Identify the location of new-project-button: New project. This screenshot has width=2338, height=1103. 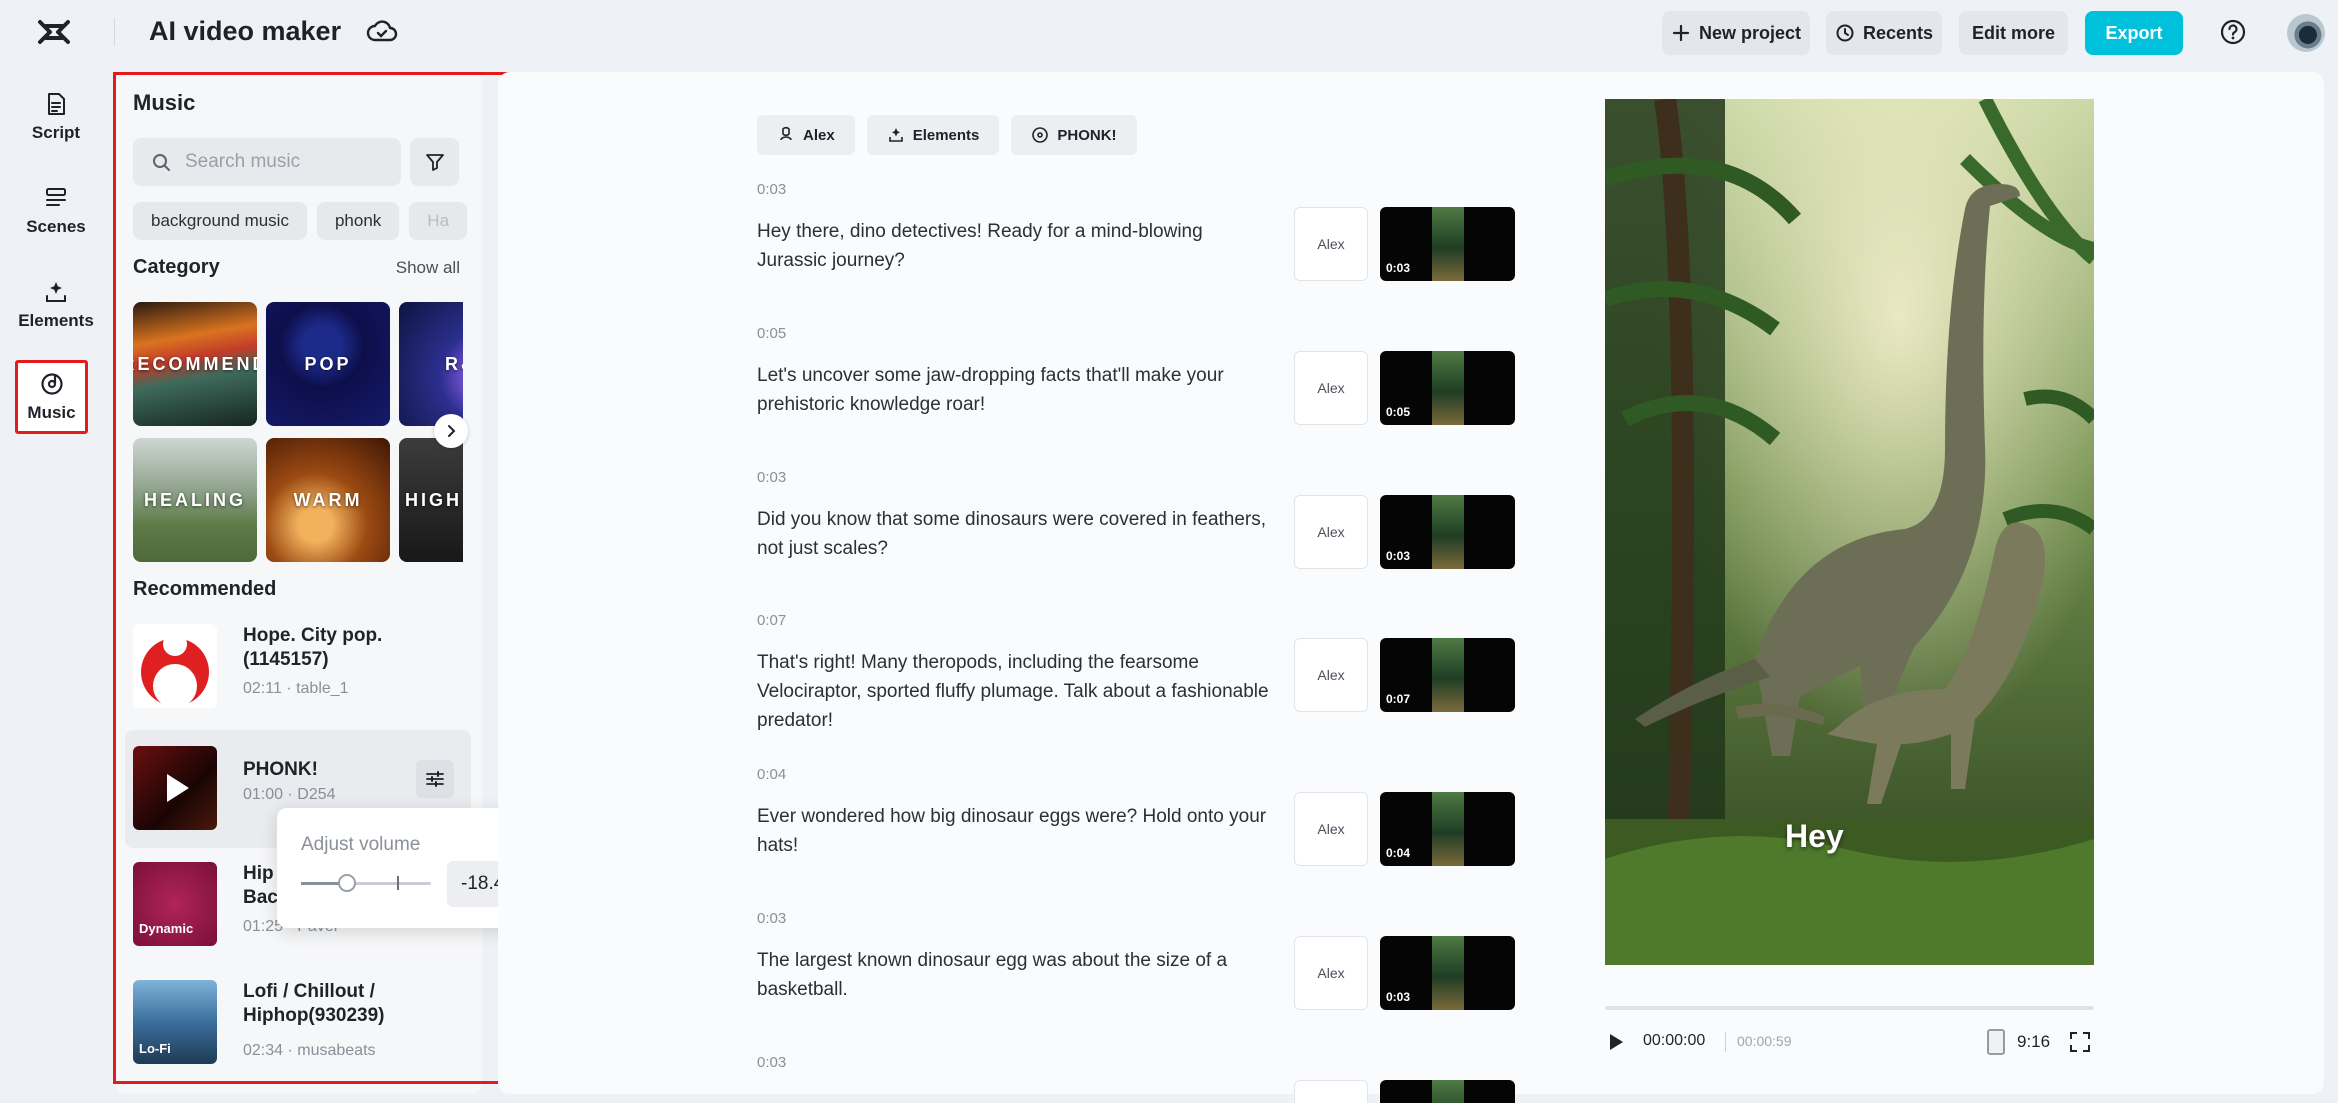
(1736, 33).